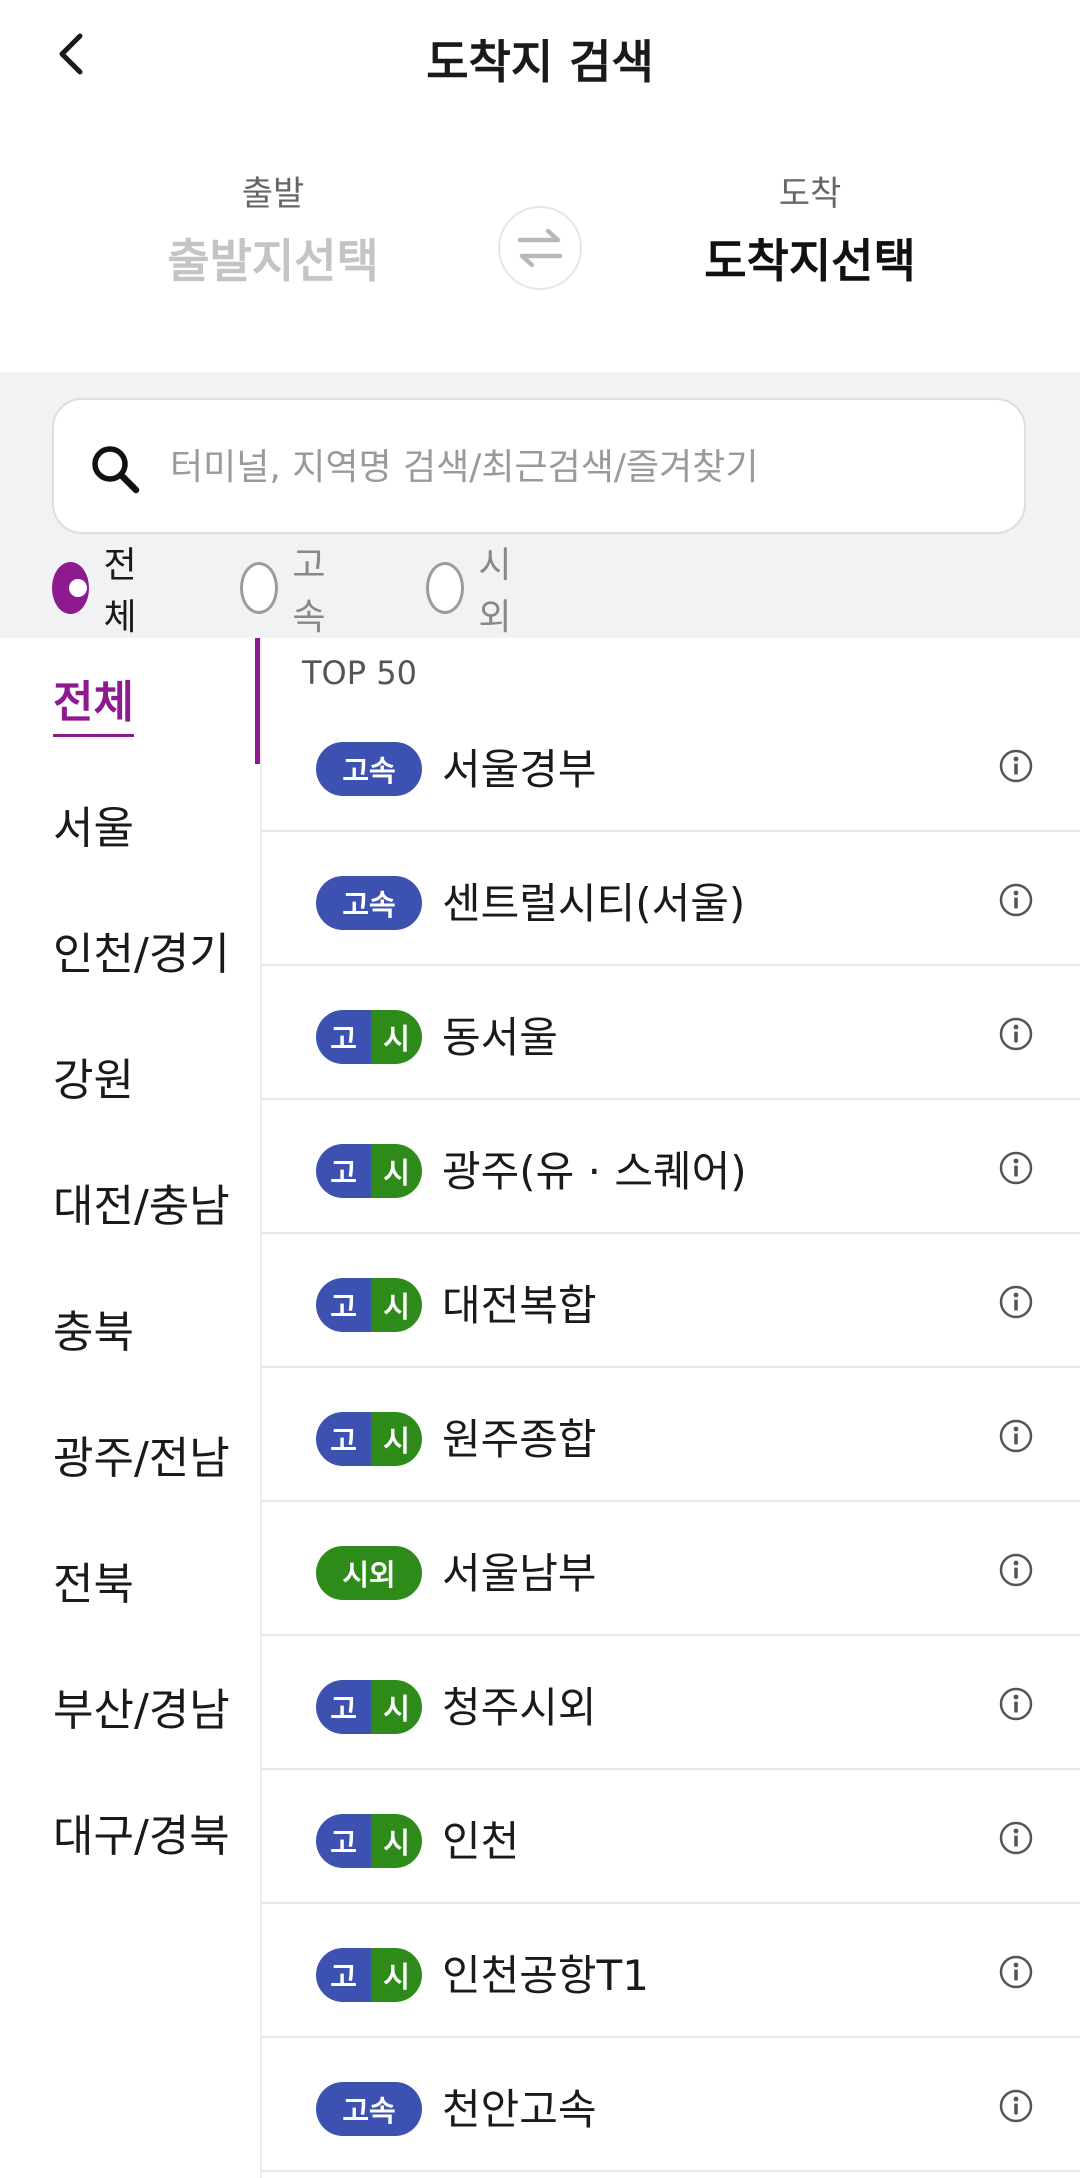 The width and height of the screenshot is (1080, 2178). What do you see at coordinates (475, 591) in the screenshot?
I see `filter-intercity-radio: 시외` at bounding box center [475, 591].